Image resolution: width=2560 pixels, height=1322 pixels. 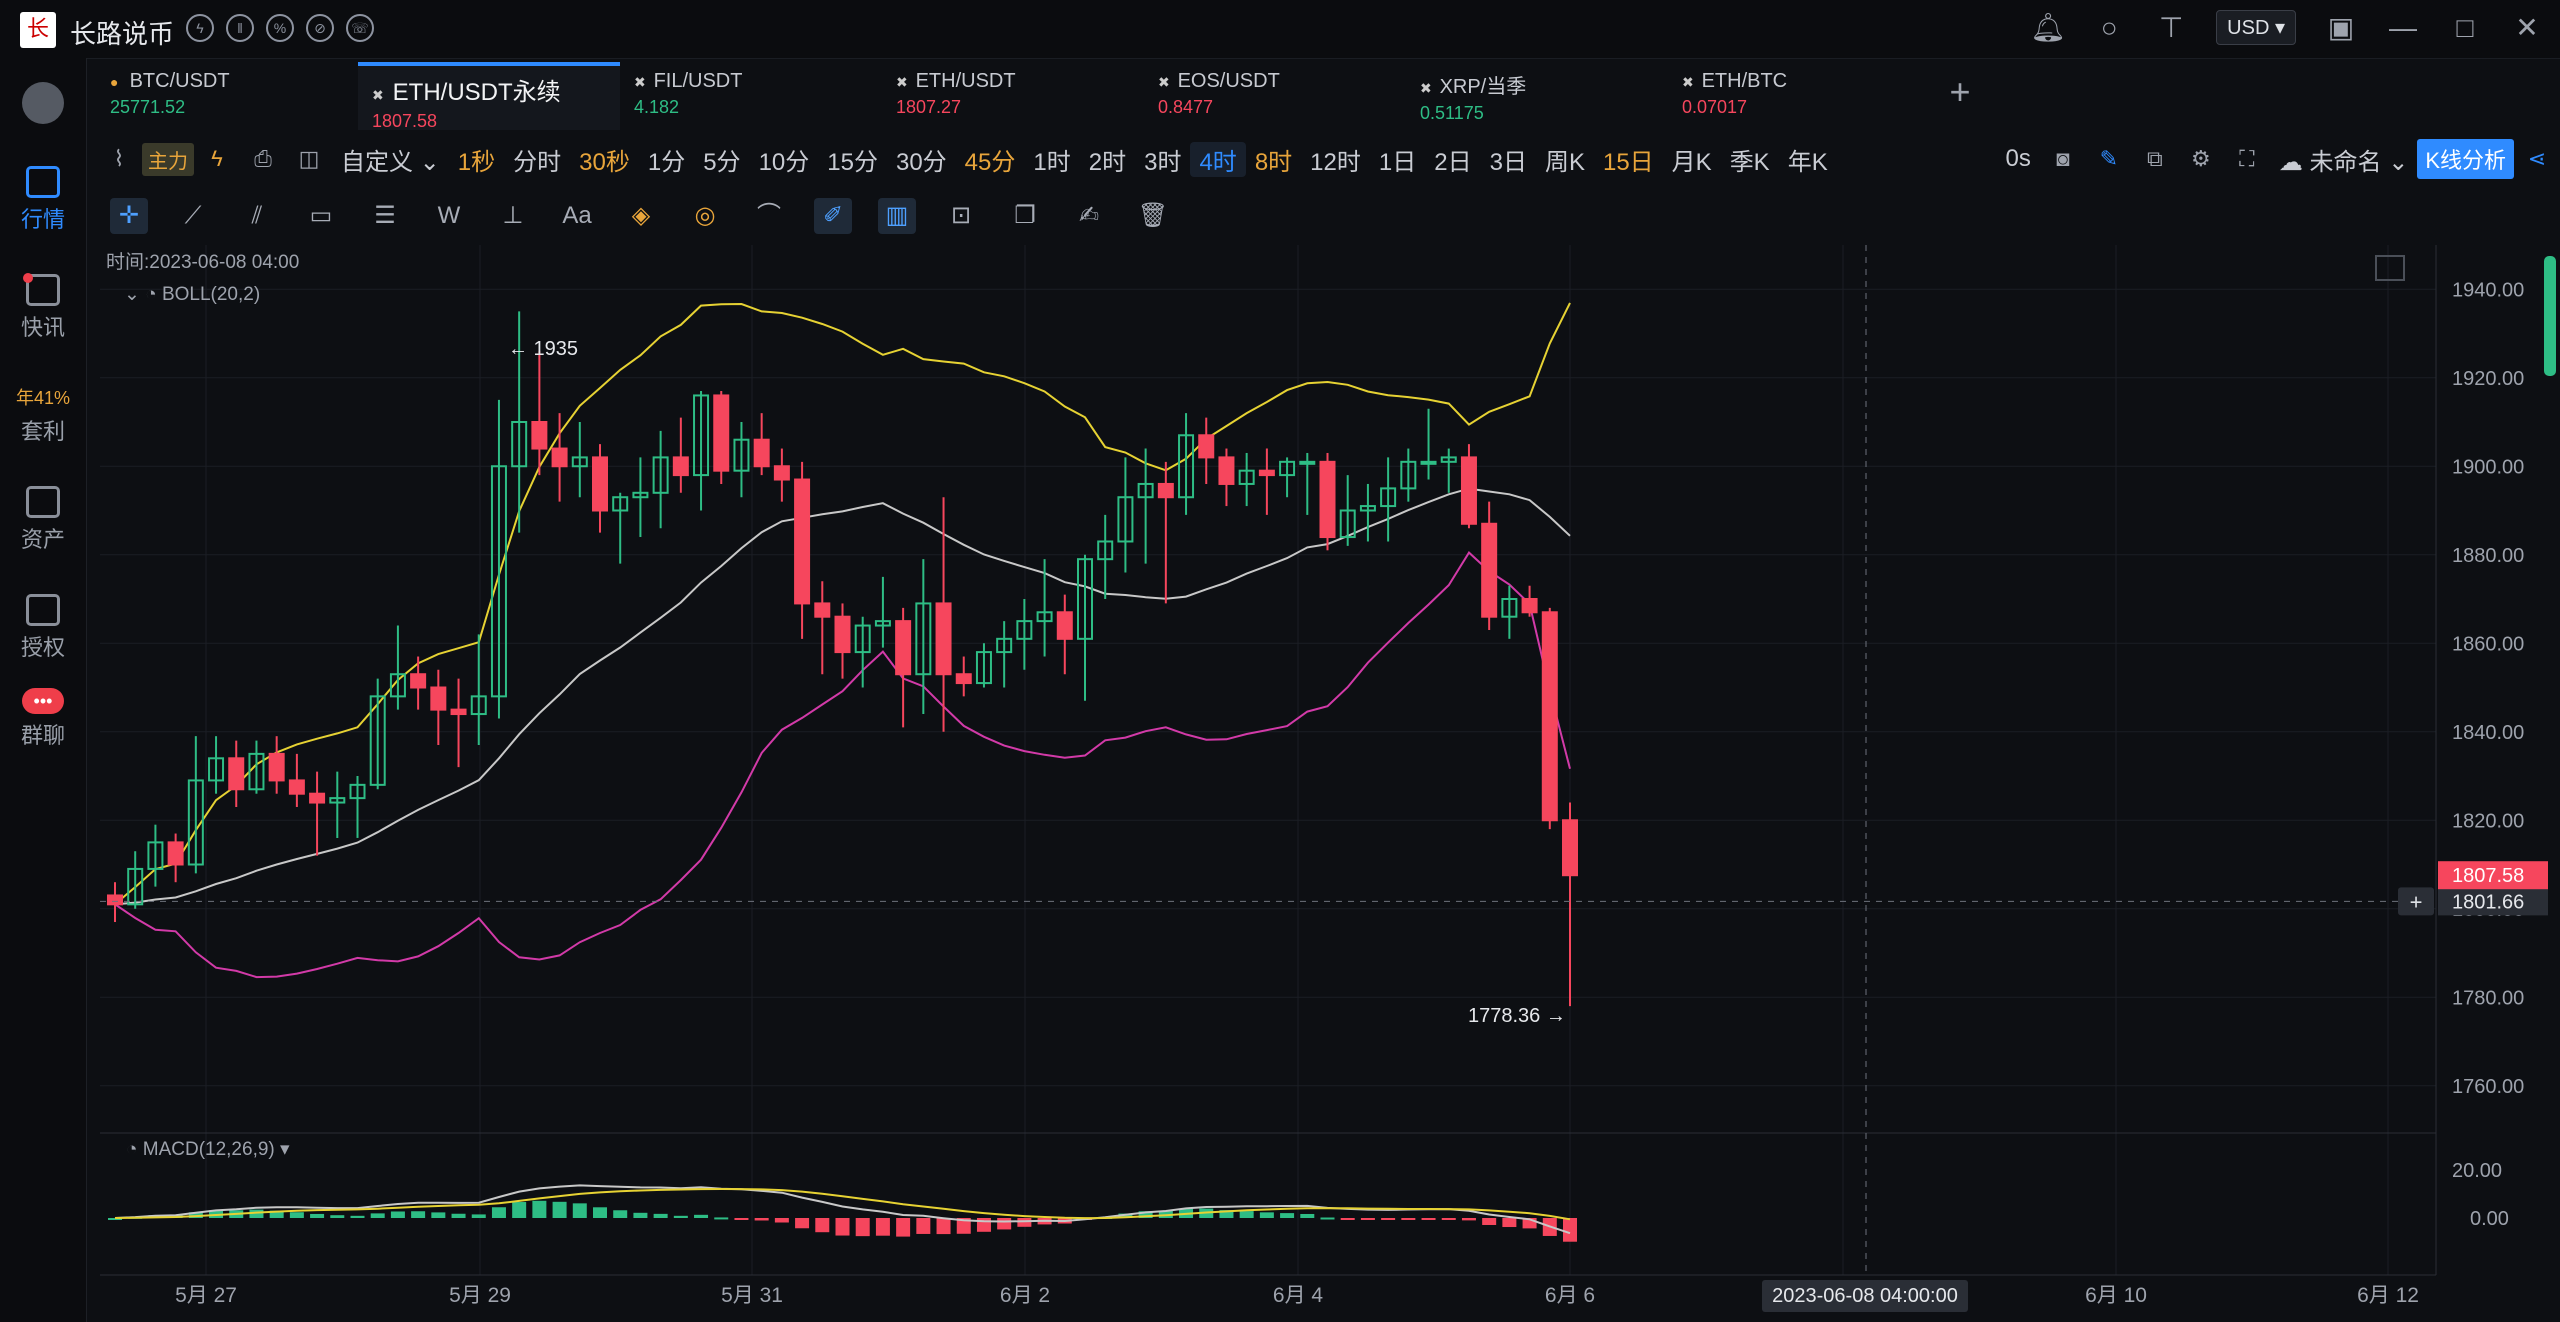 I want to click on high-label: ← 1935, so click(x=543, y=349).